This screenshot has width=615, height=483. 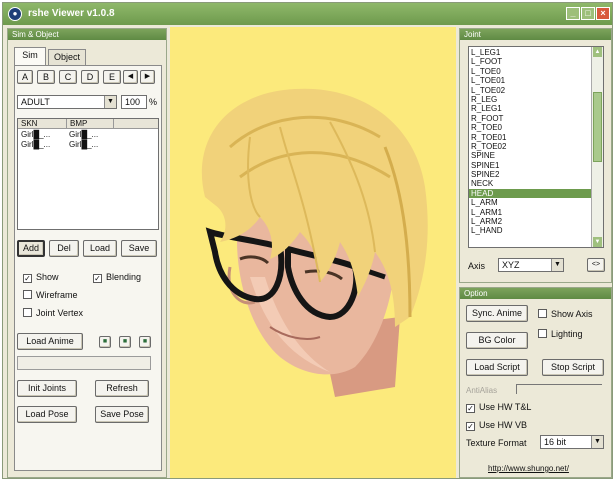 I want to click on axis-reset-button: <>, so click(x=596, y=265).